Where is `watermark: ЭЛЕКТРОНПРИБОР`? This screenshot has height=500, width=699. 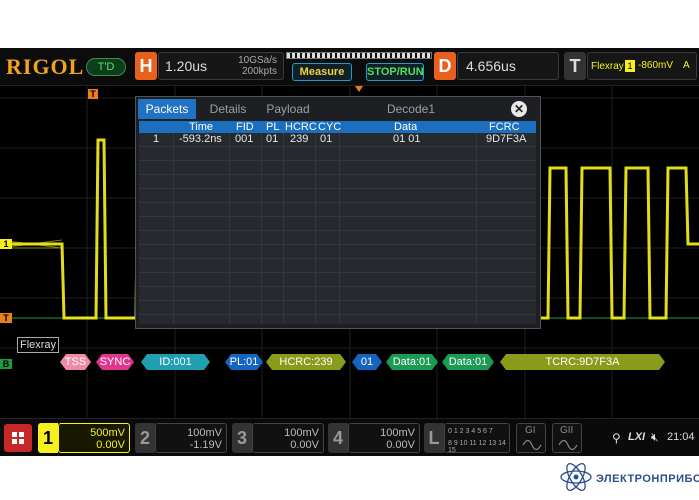 watermark: ЭЛЕКТРОНПРИБОР is located at coordinates (627, 478).